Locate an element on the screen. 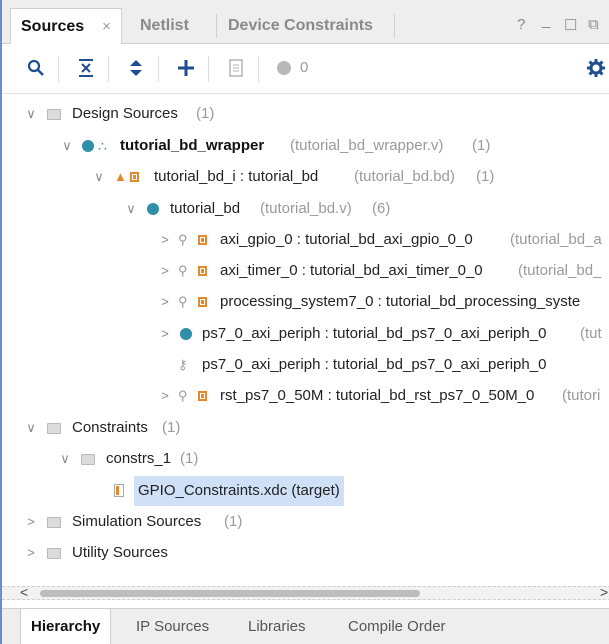 The width and height of the screenshot is (609, 644). tree-label: Utility Sources is located at coordinates (120, 552).